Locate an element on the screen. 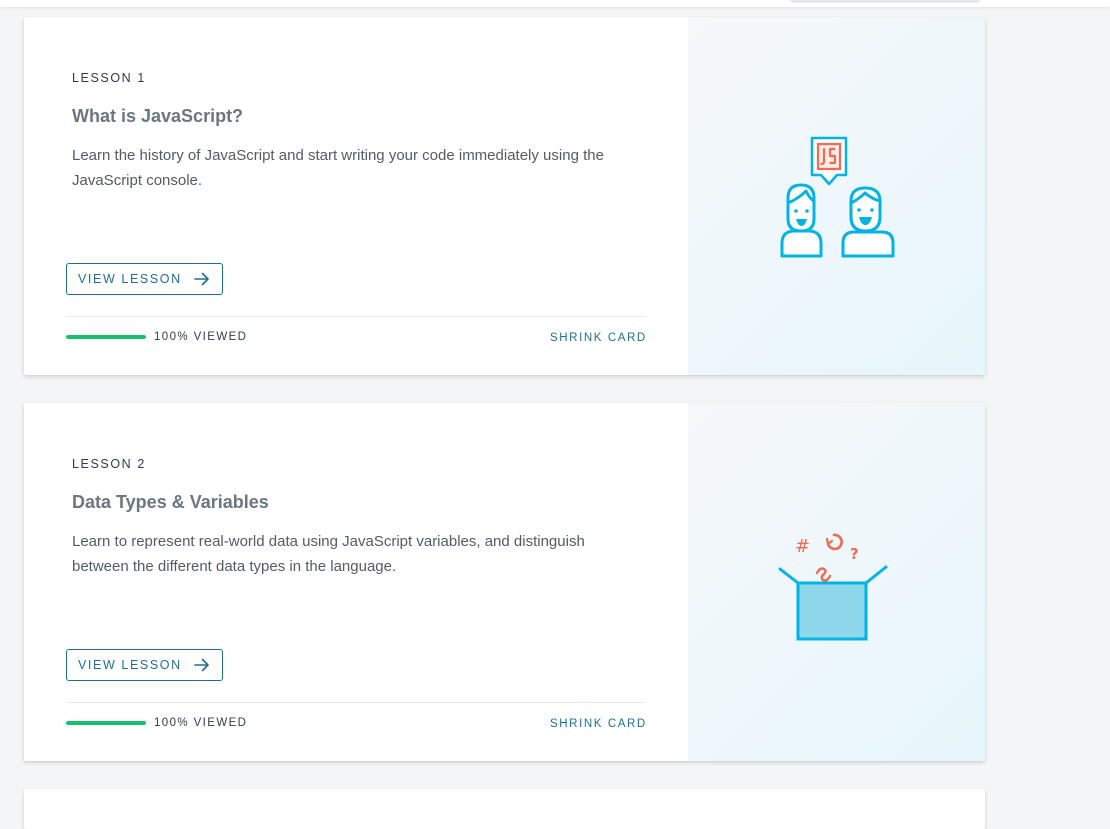 The image size is (1110, 829). people-talking-js-icon is located at coordinates (837, 197).